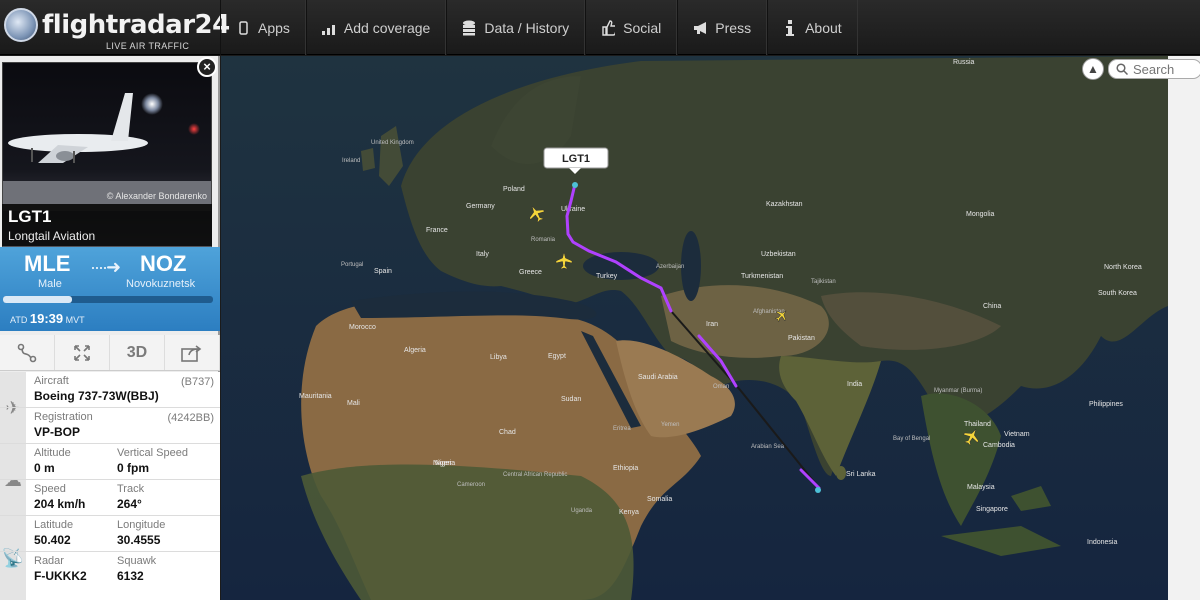 The image size is (1200, 600). What do you see at coordinates (353, 403) in the screenshot?
I see `label-mali: Mali` at bounding box center [353, 403].